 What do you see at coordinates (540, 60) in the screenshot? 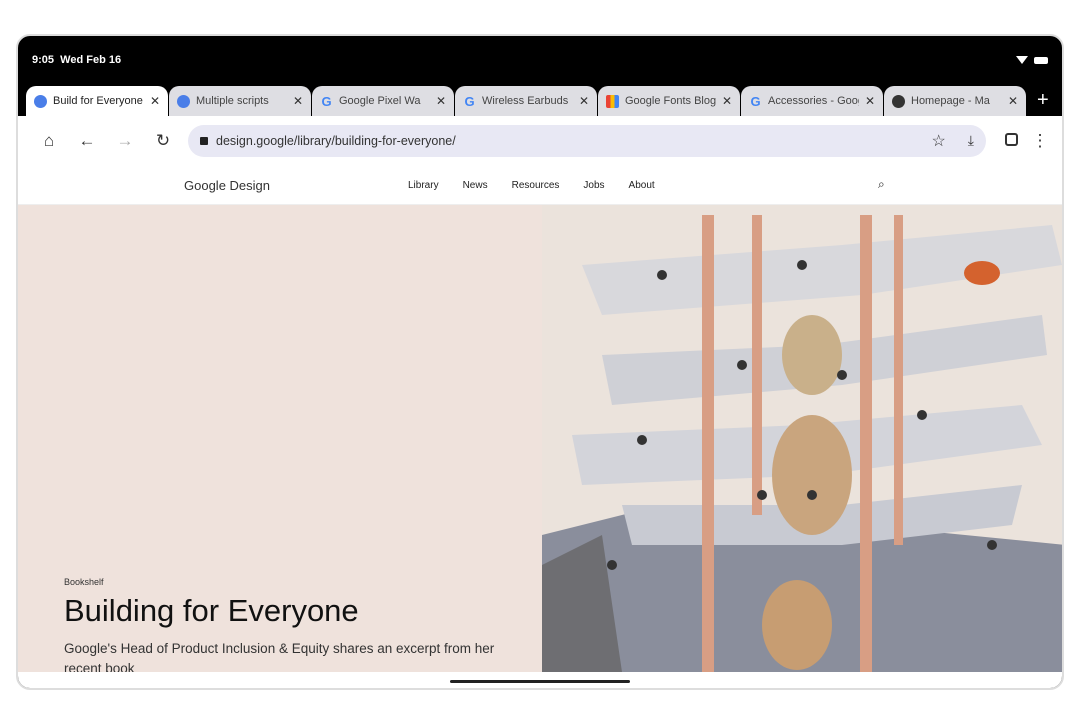
I see `status-bar: 9:05 Wed Feb 16` at bounding box center [540, 60].